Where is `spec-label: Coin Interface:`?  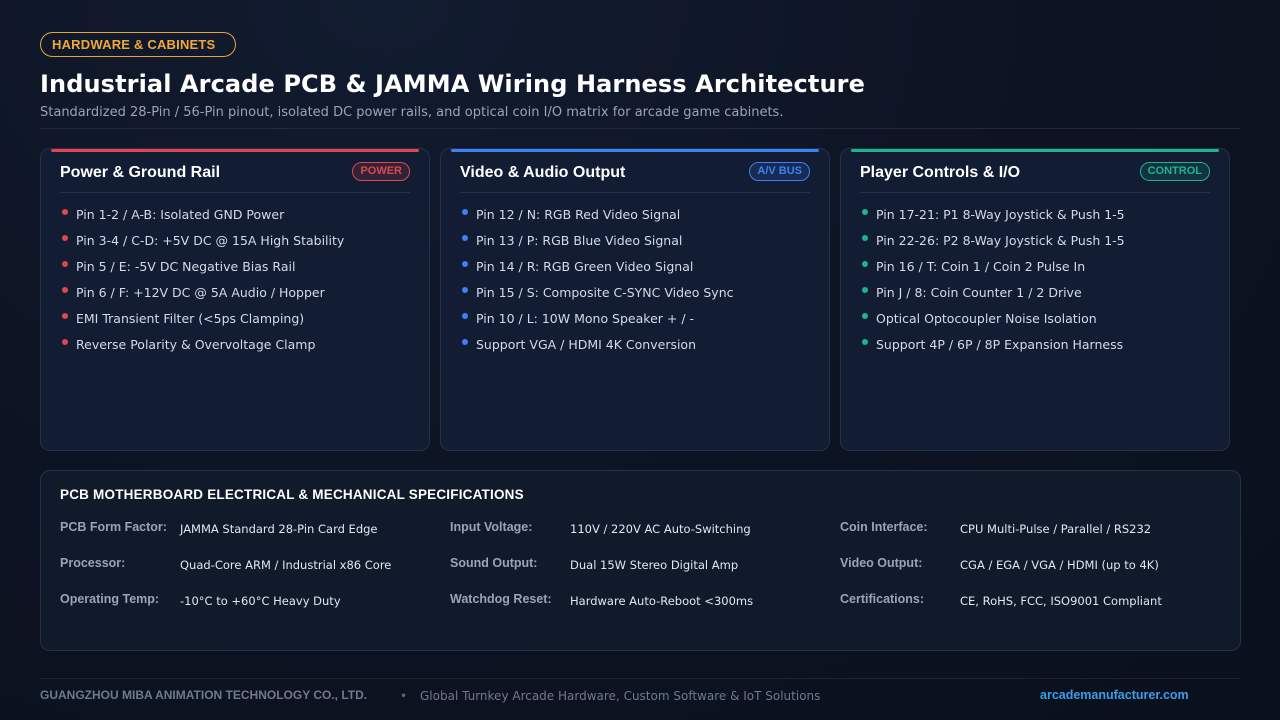 spec-label: Coin Interface: is located at coordinates (884, 527).